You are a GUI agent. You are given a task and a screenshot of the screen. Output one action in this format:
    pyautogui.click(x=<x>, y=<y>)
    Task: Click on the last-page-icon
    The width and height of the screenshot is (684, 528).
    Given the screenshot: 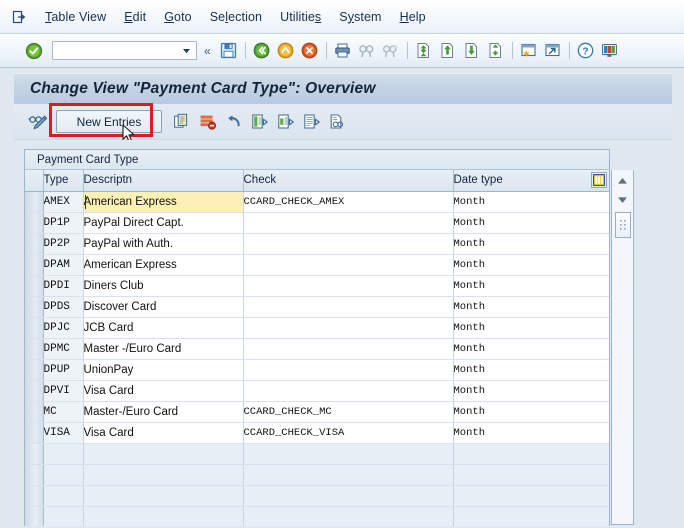 What is the action you would take?
    pyautogui.click(x=496, y=51)
    